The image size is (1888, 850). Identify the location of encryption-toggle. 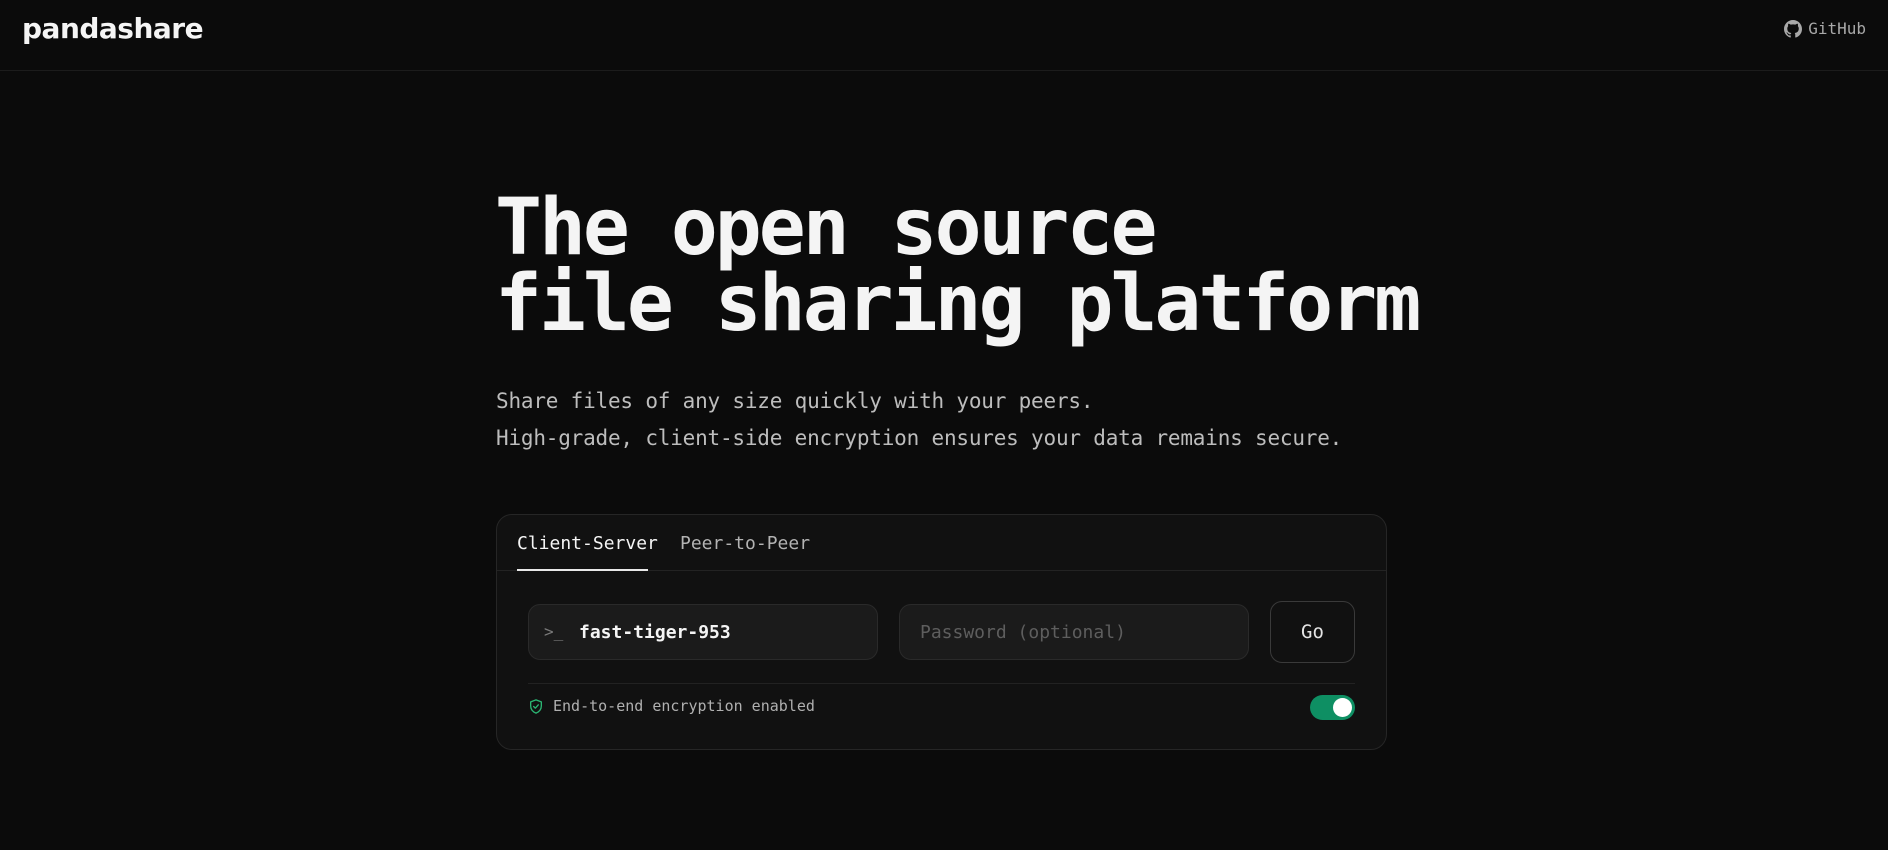
(1332, 707).